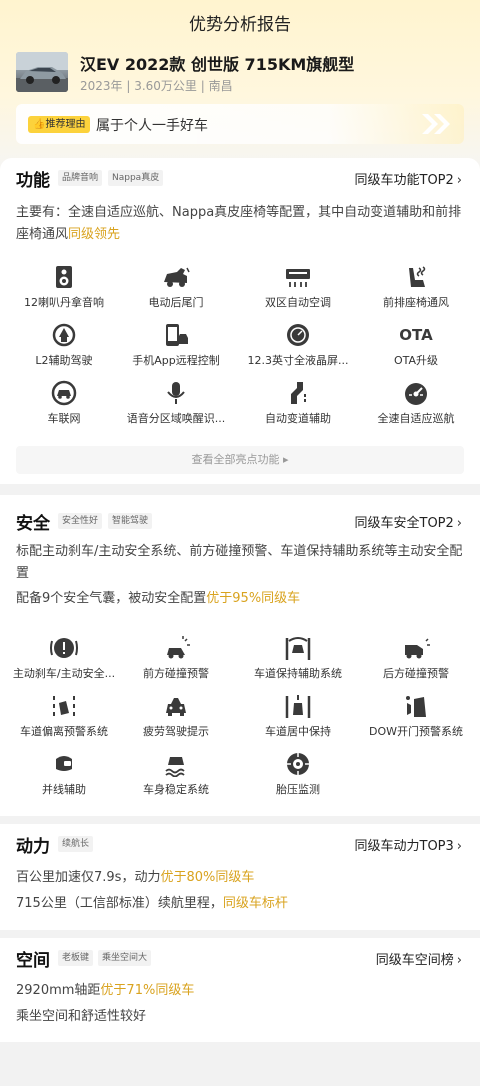  What do you see at coordinates (436, 124) in the screenshot?
I see `double-chevron-icon` at bounding box center [436, 124].